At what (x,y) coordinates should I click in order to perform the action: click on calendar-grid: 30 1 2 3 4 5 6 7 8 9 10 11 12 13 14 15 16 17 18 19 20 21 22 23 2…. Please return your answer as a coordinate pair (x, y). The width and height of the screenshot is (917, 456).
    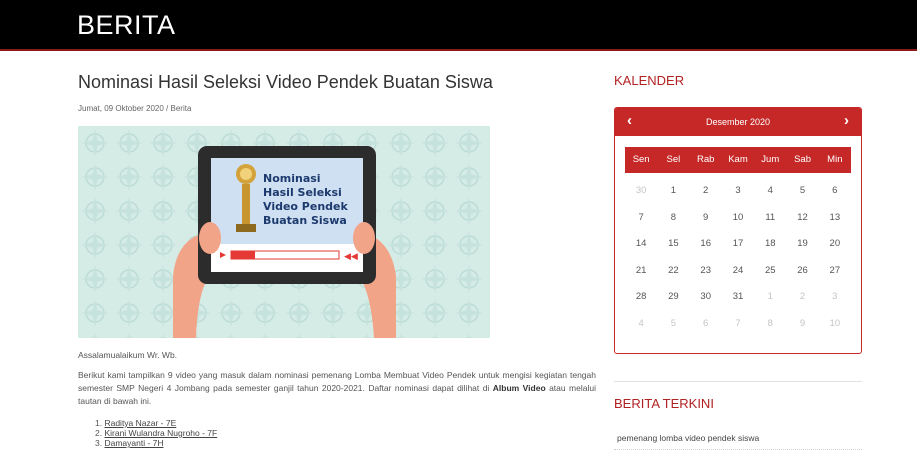
    Looking at the image, I should click on (738, 264).